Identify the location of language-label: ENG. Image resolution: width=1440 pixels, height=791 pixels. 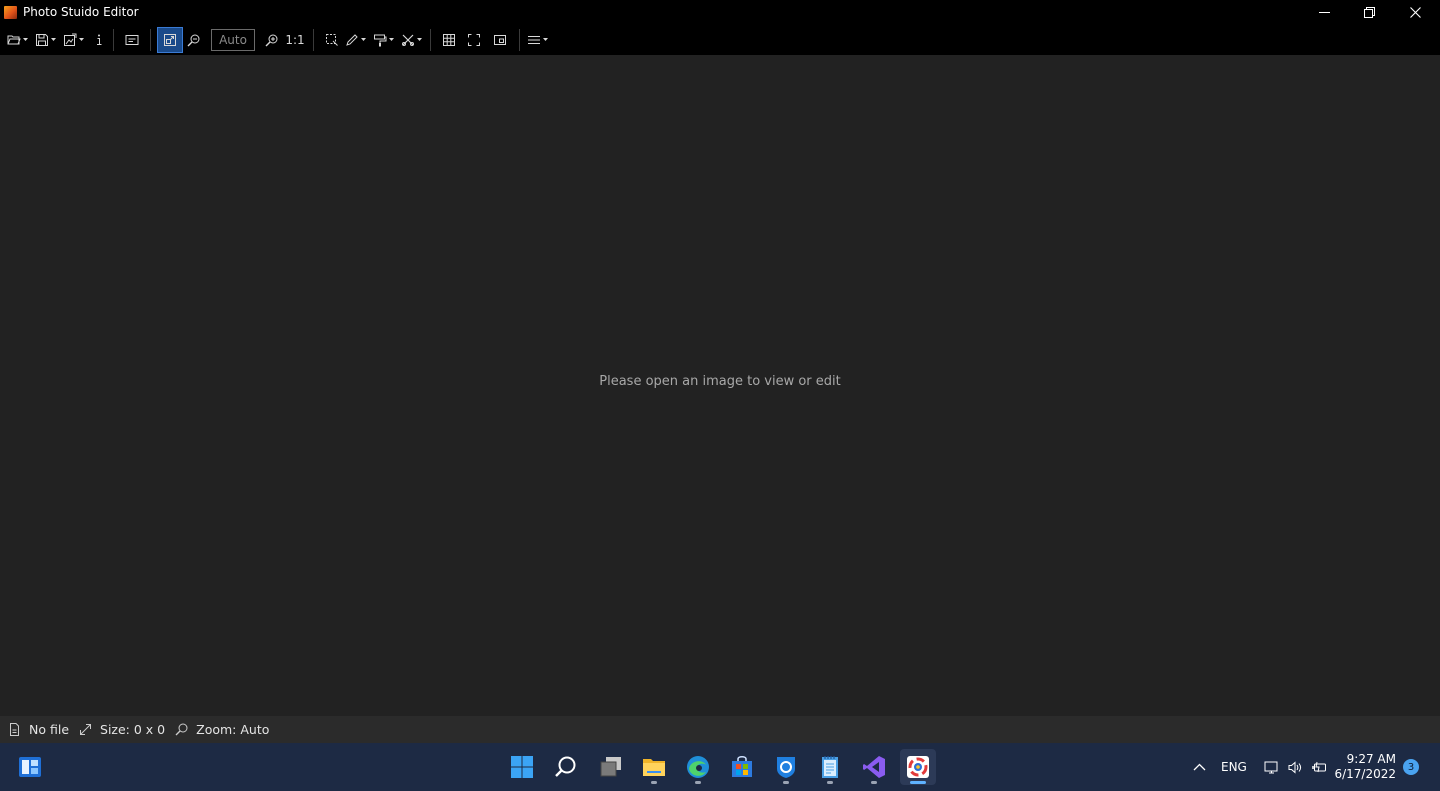
(1234, 767).